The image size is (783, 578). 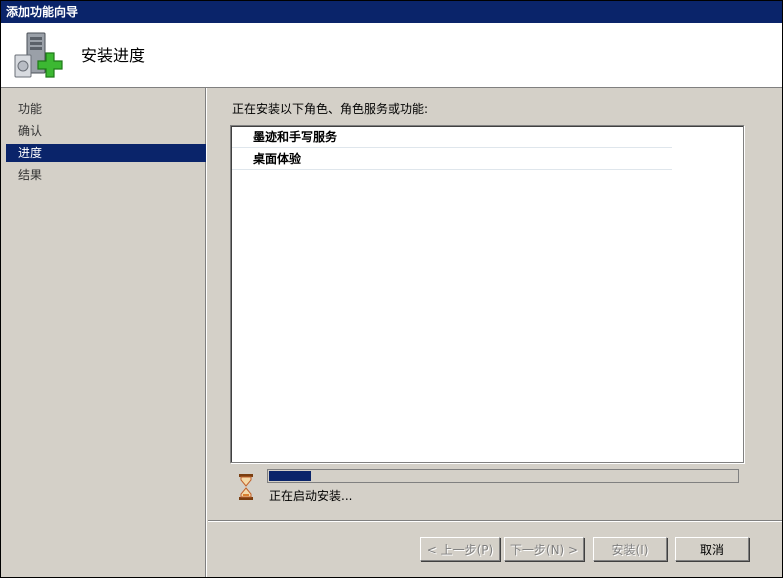 What do you see at coordinates (452, 159) in the screenshot?
I see `list-item: 桌面体验` at bounding box center [452, 159].